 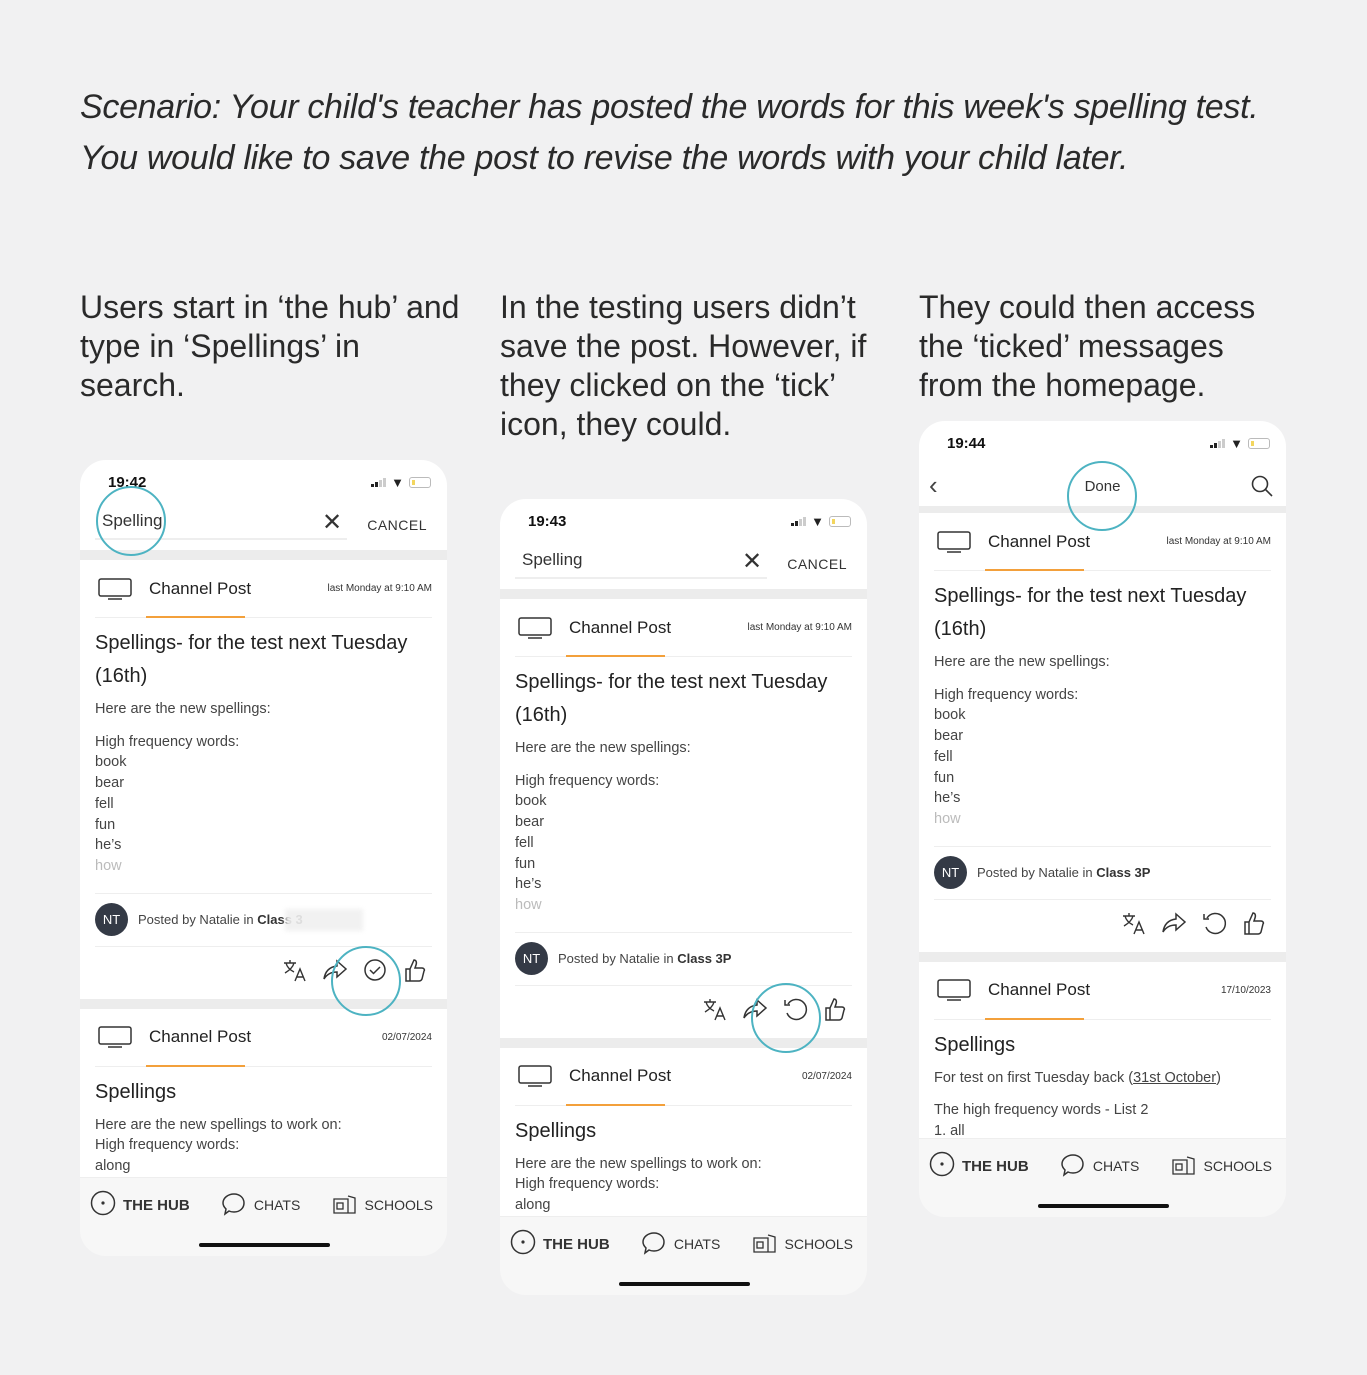 What do you see at coordinates (683, 521) in the screenshot?
I see `status-bar: 19:43 ▼` at bounding box center [683, 521].